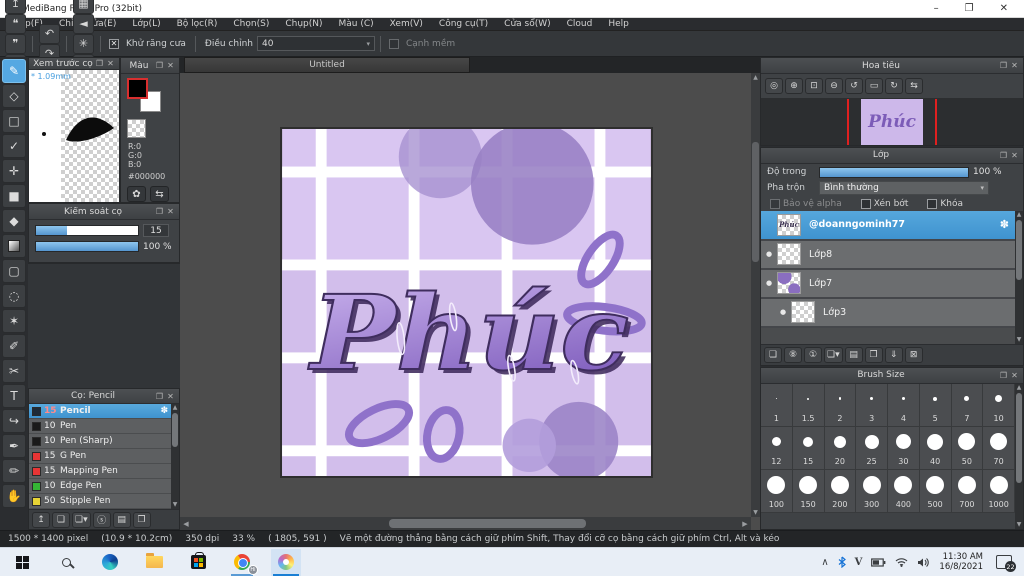  Describe the element at coordinates (356, 24) in the screenshot. I see `menu-item-muc: Màu (C)` at that location.